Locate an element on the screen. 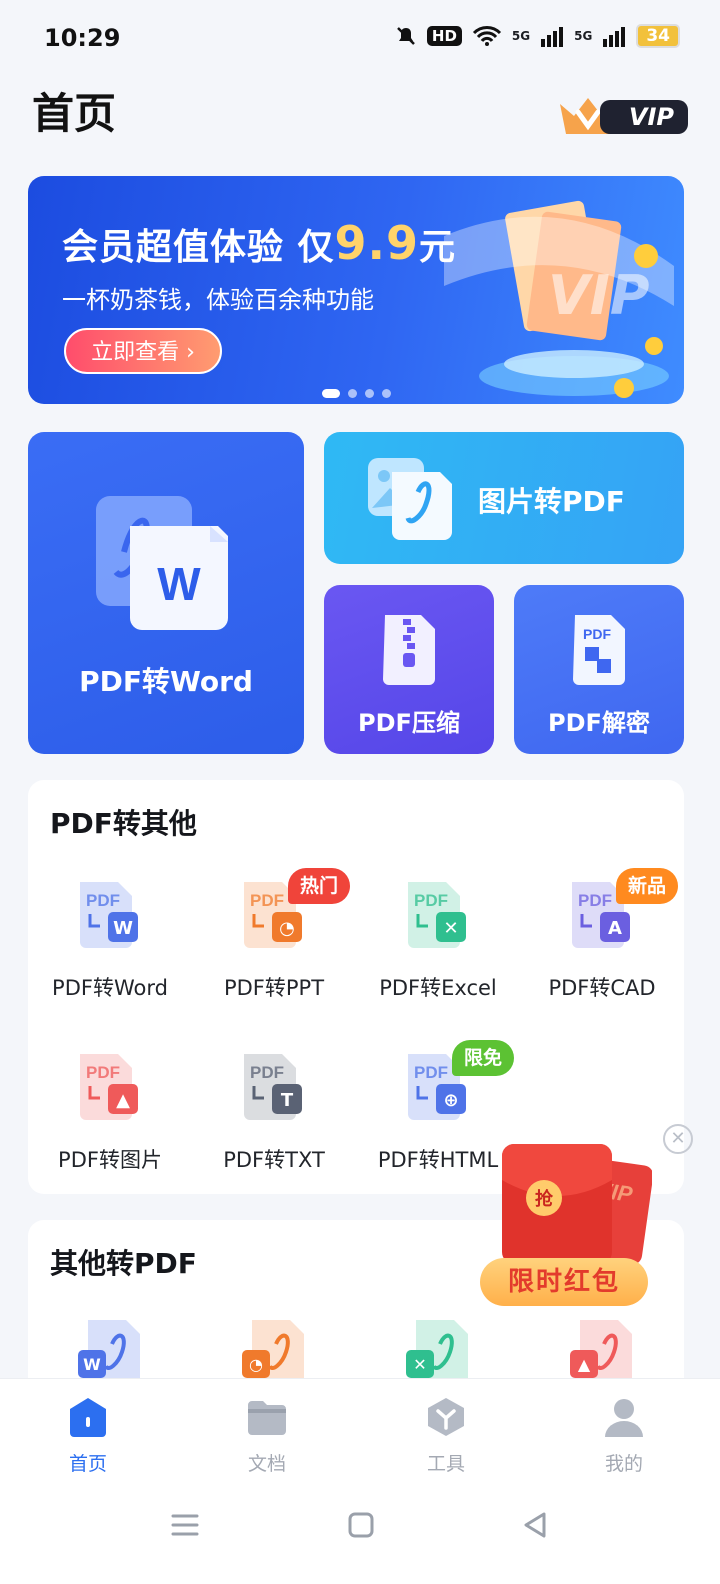  image-to-pdf-label: 图片转PDF is located at coordinates (551, 501).